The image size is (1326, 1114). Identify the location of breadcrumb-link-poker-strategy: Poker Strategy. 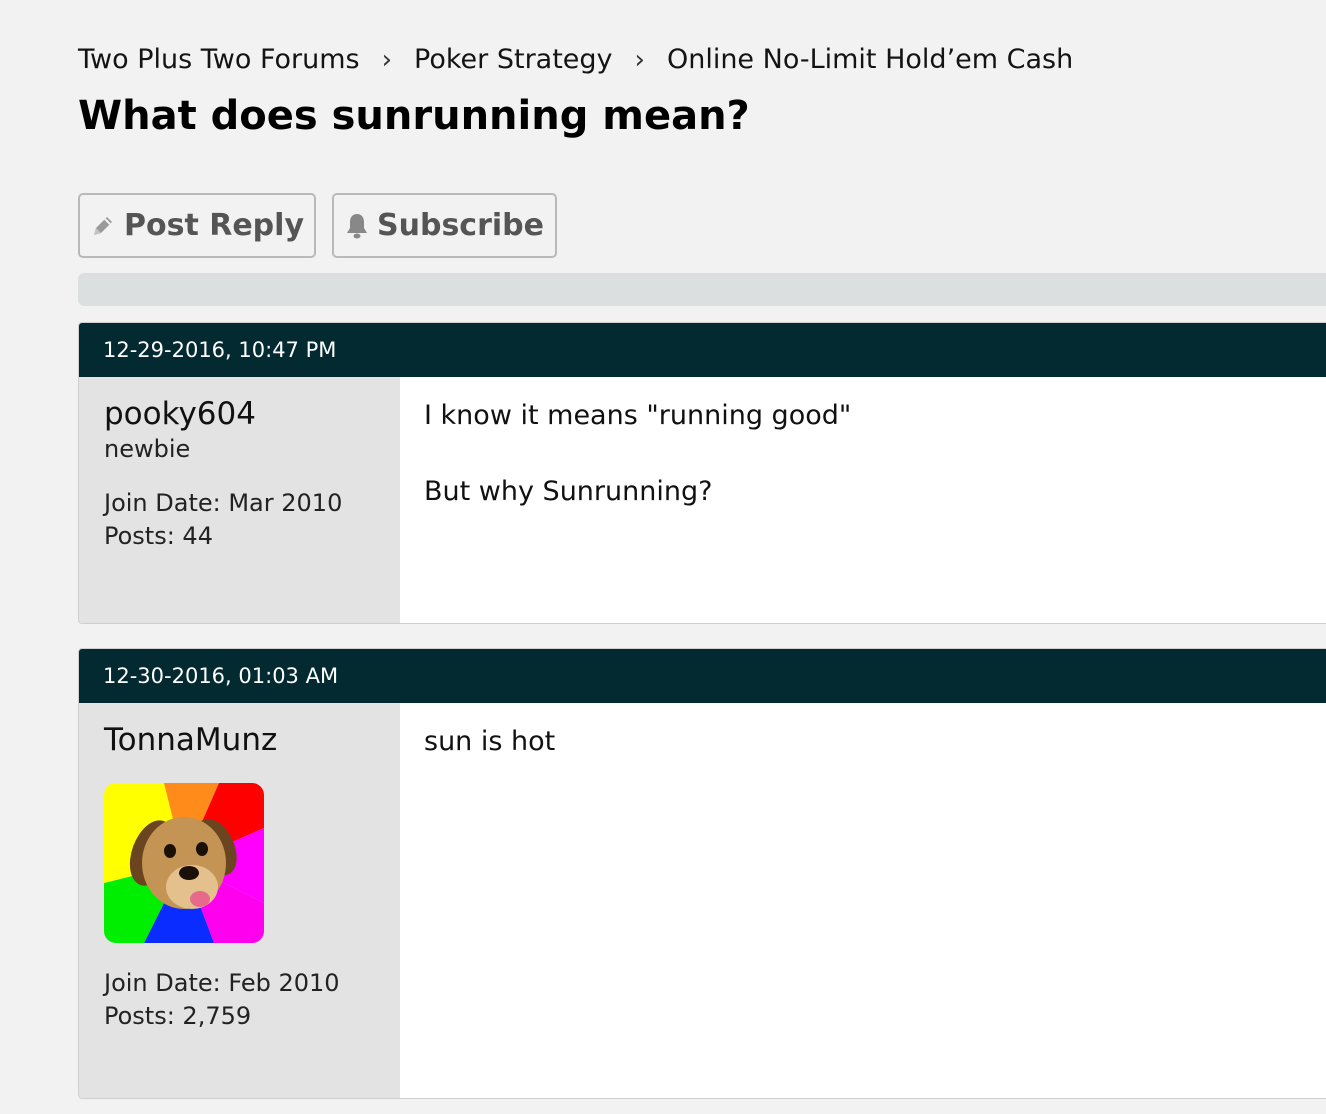
(513, 59).